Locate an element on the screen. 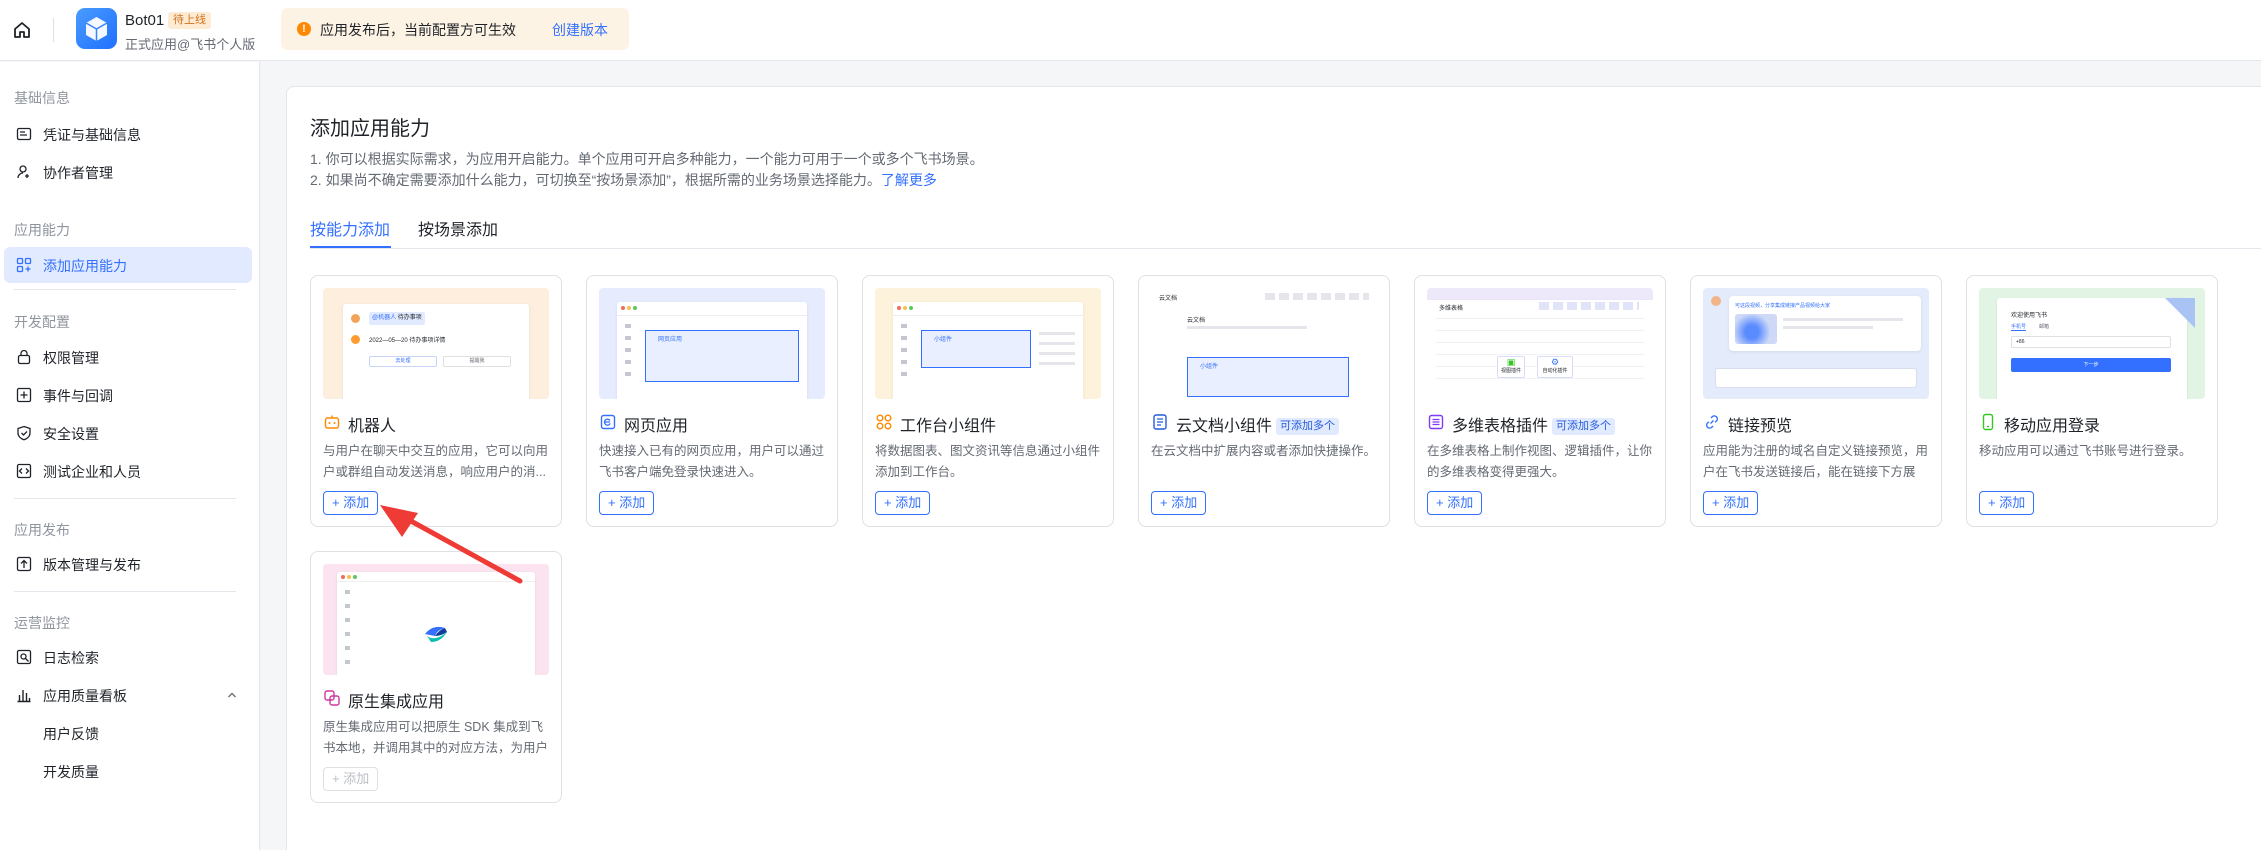 The width and height of the screenshot is (2261, 850). bar-chart-icon is located at coordinates (24, 696).